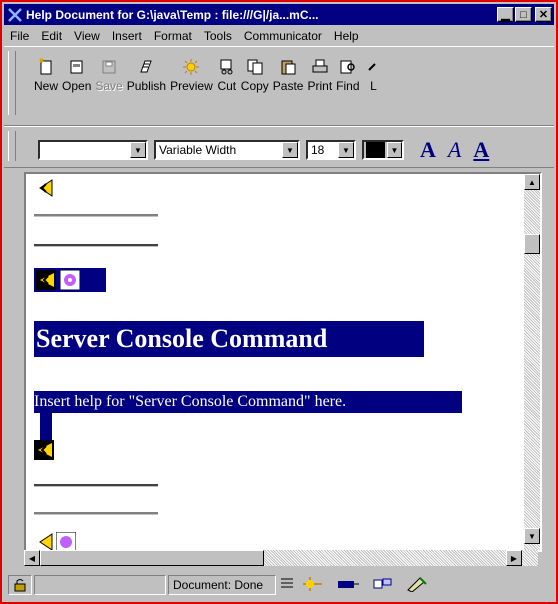 Image resolution: width=558 pixels, height=604 pixels. I want to click on minimize-button: ▁, so click(505, 14).